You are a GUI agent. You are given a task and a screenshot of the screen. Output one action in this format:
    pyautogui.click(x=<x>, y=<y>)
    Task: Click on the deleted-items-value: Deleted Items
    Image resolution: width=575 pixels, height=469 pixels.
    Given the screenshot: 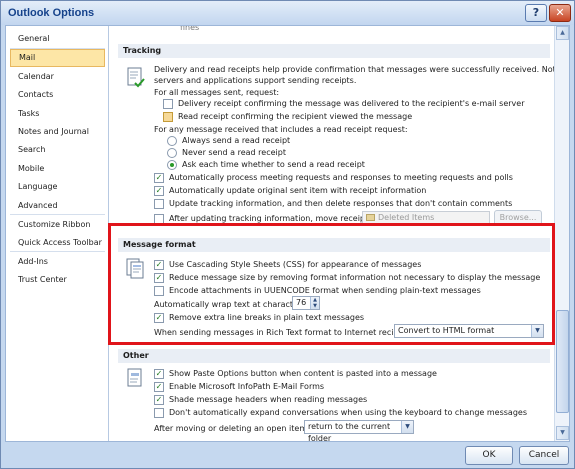 What is the action you would take?
    pyautogui.click(x=406, y=217)
    